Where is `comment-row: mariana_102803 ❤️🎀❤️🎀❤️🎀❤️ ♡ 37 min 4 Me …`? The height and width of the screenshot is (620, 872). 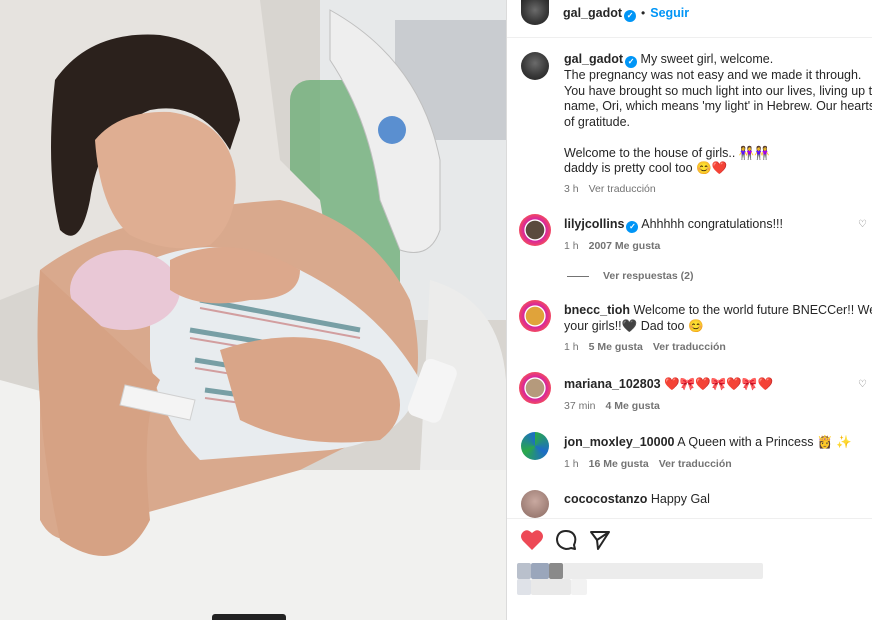
comment-row: mariana_102803 ❤️🎀❤️🎀❤️🎀❤️ ♡ 37 min 4 Me … is located at coordinates (689, 397).